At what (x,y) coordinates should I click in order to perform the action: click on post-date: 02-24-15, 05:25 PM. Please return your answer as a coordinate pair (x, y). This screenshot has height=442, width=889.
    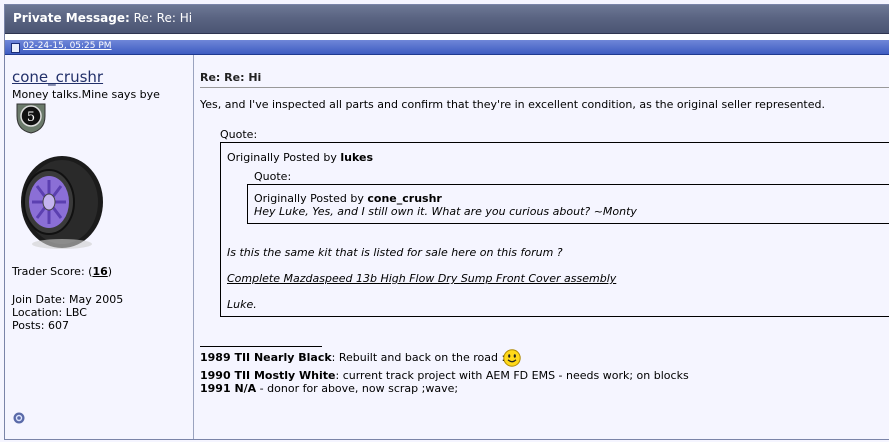
    Looking at the image, I should click on (67, 46).